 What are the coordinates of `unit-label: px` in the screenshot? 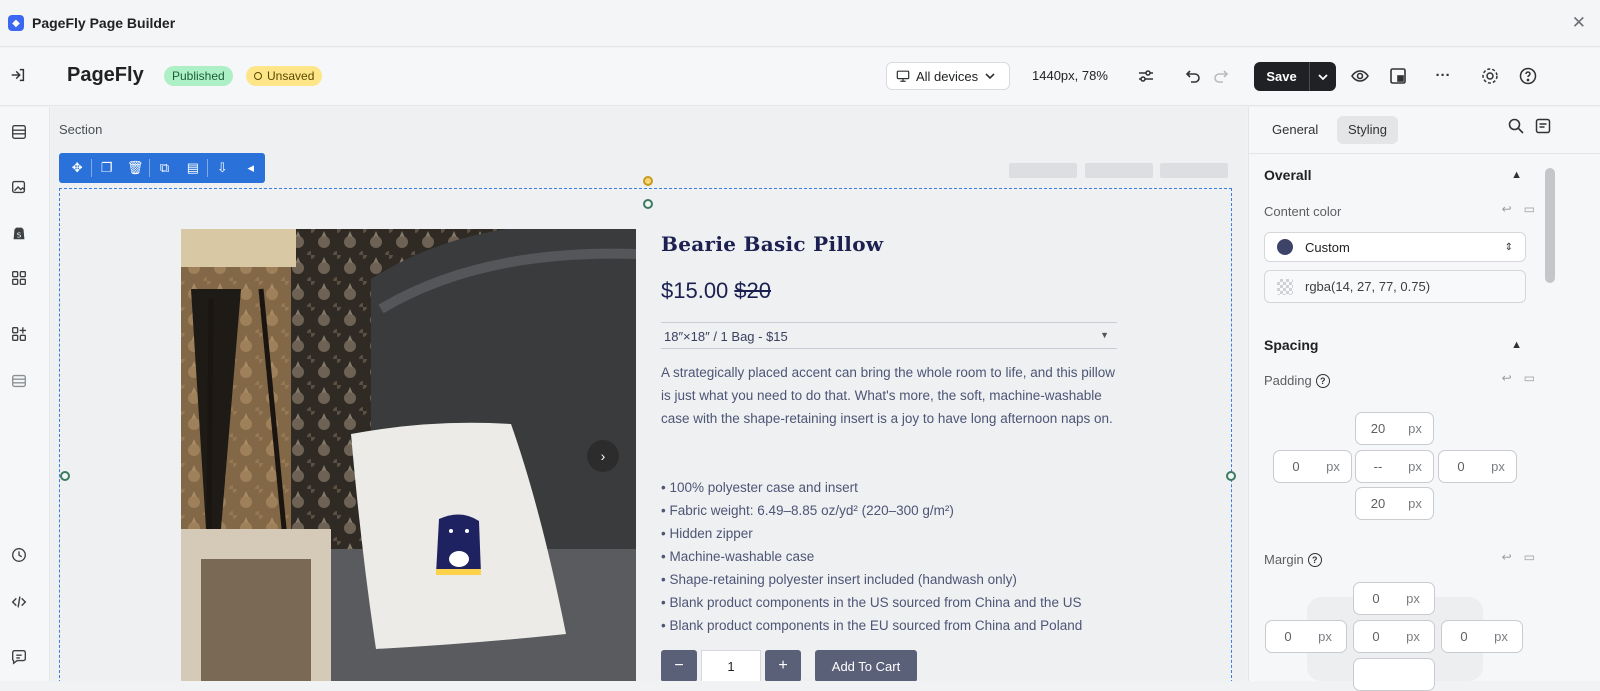 It's located at (1413, 598).